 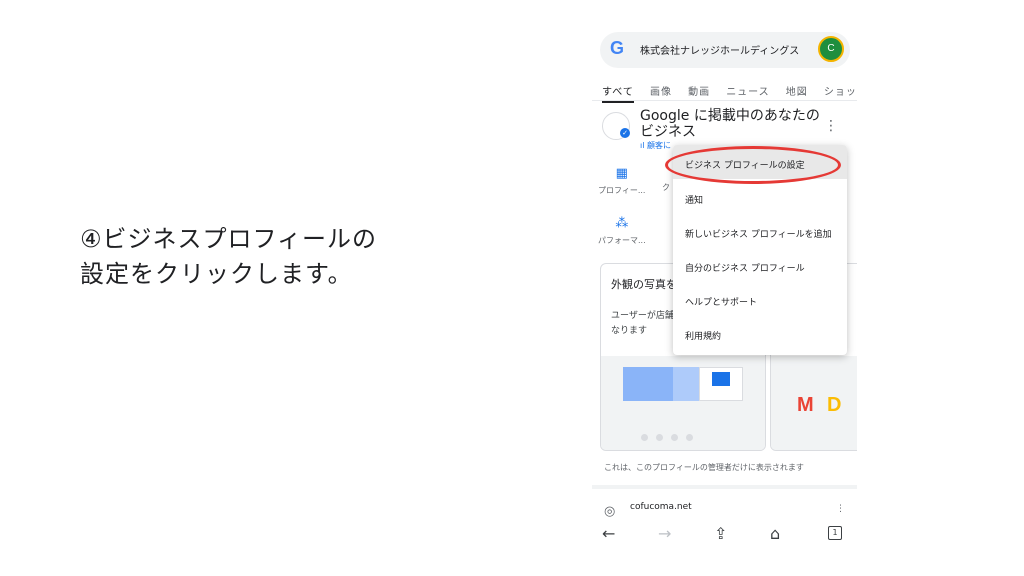 I want to click on search-tabs: すべて 画像 動画 ニュース 地図 ショッピ, so click(x=729, y=91).